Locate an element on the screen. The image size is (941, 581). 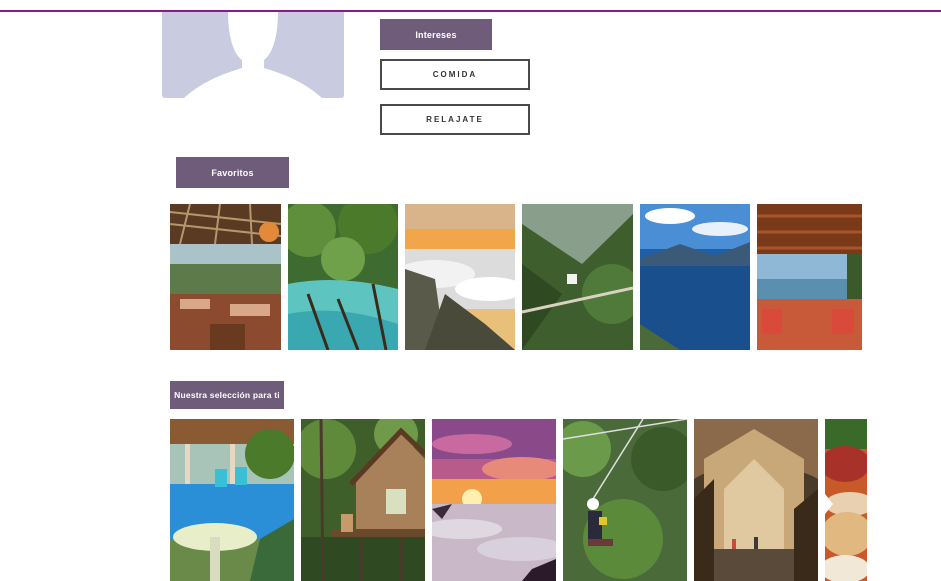
interest-comida-button: COMIDA is located at coordinates (455, 74).